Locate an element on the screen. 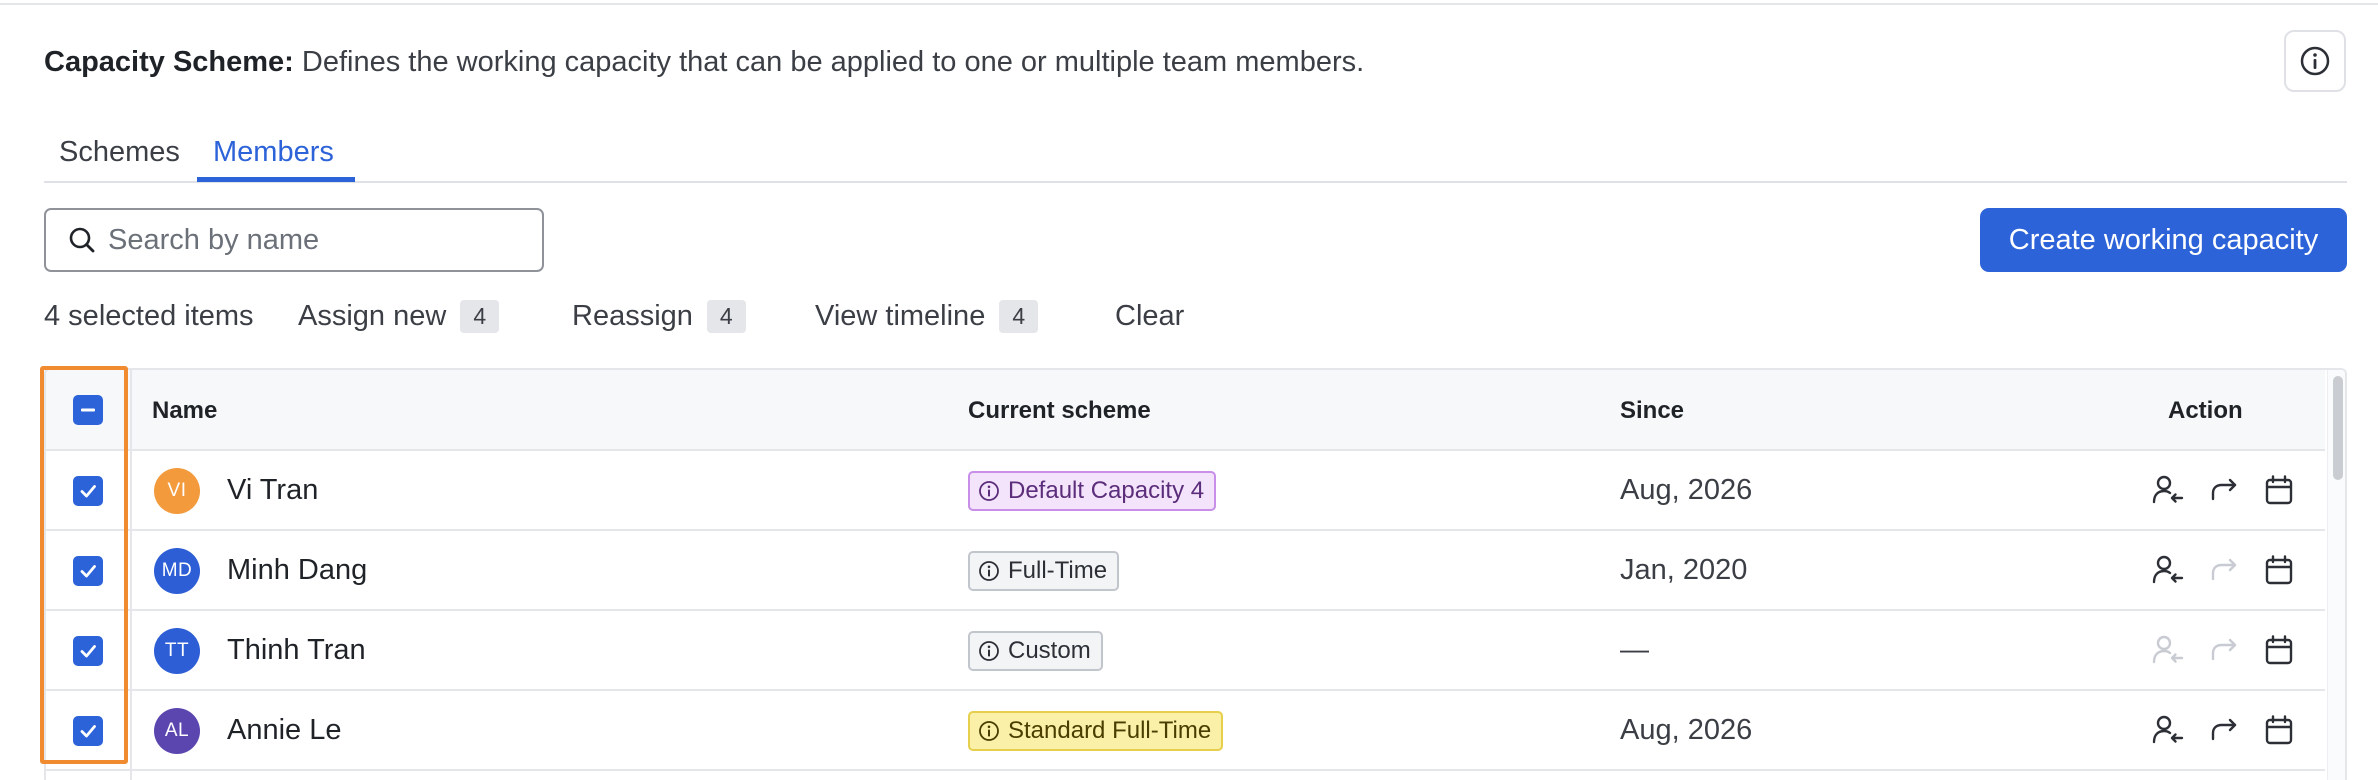 The image size is (2378, 780). tab-schemes: Schemes is located at coordinates (119, 158).